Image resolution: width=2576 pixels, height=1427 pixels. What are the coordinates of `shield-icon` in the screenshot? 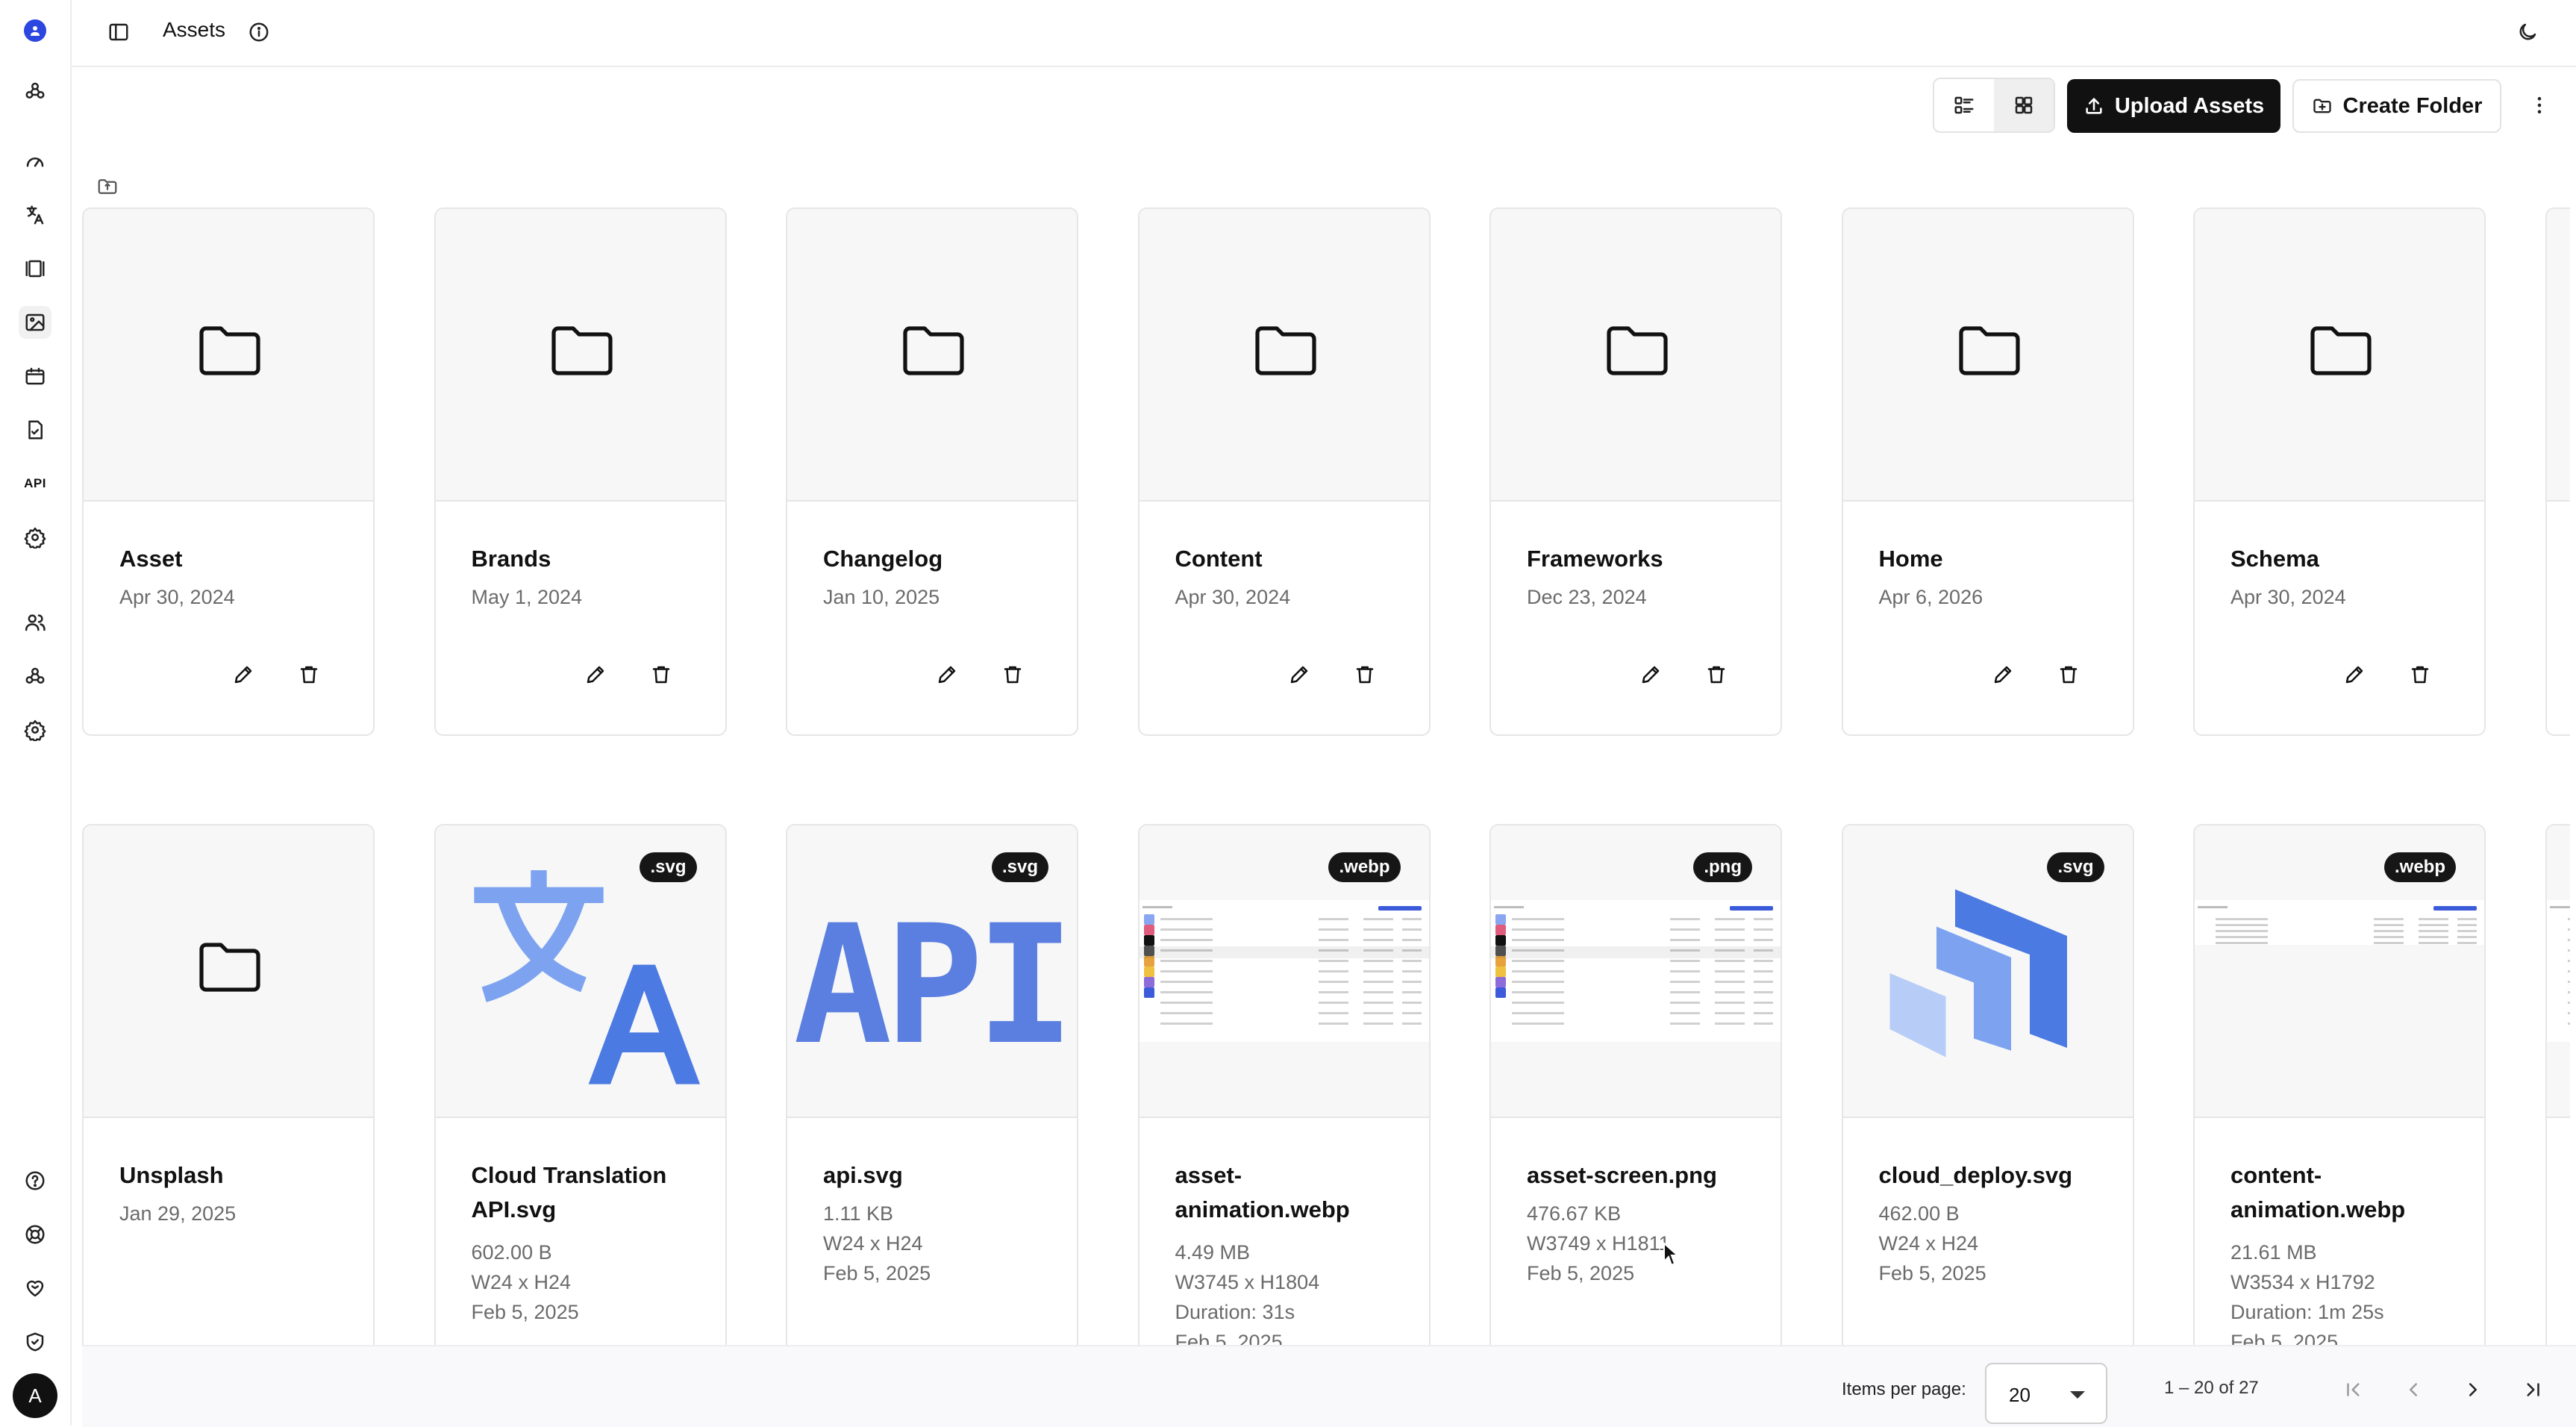 It's located at (35, 1342).